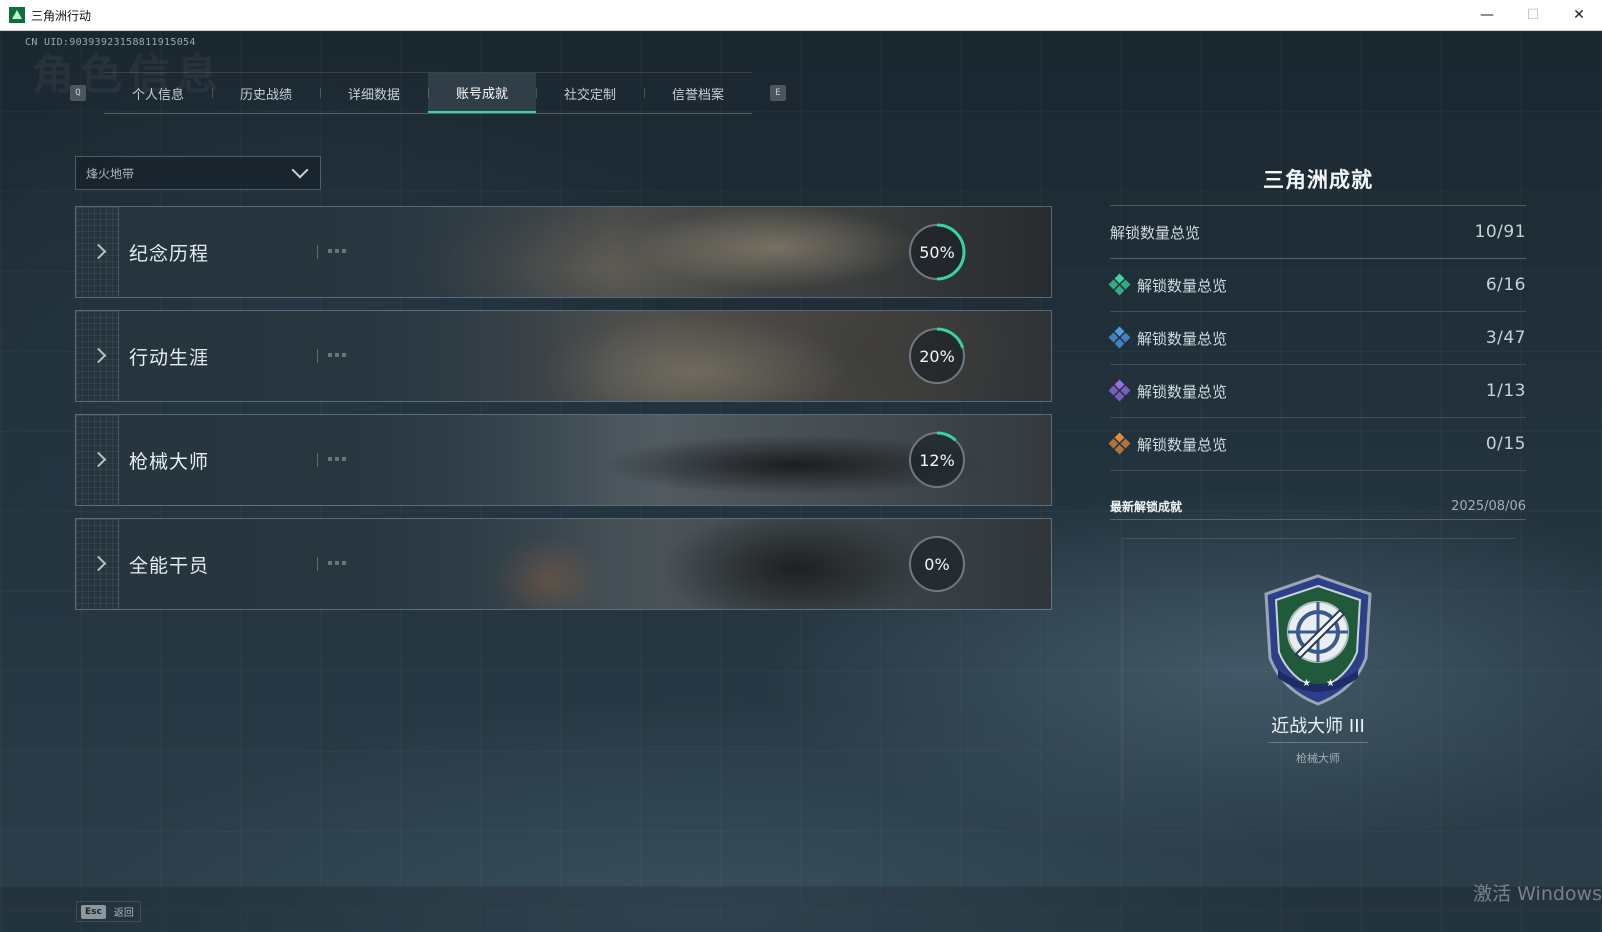 This screenshot has height=932, width=1602. What do you see at coordinates (563, 356) in the screenshot?
I see `achievement-row: 行动生涯 20%` at bounding box center [563, 356].